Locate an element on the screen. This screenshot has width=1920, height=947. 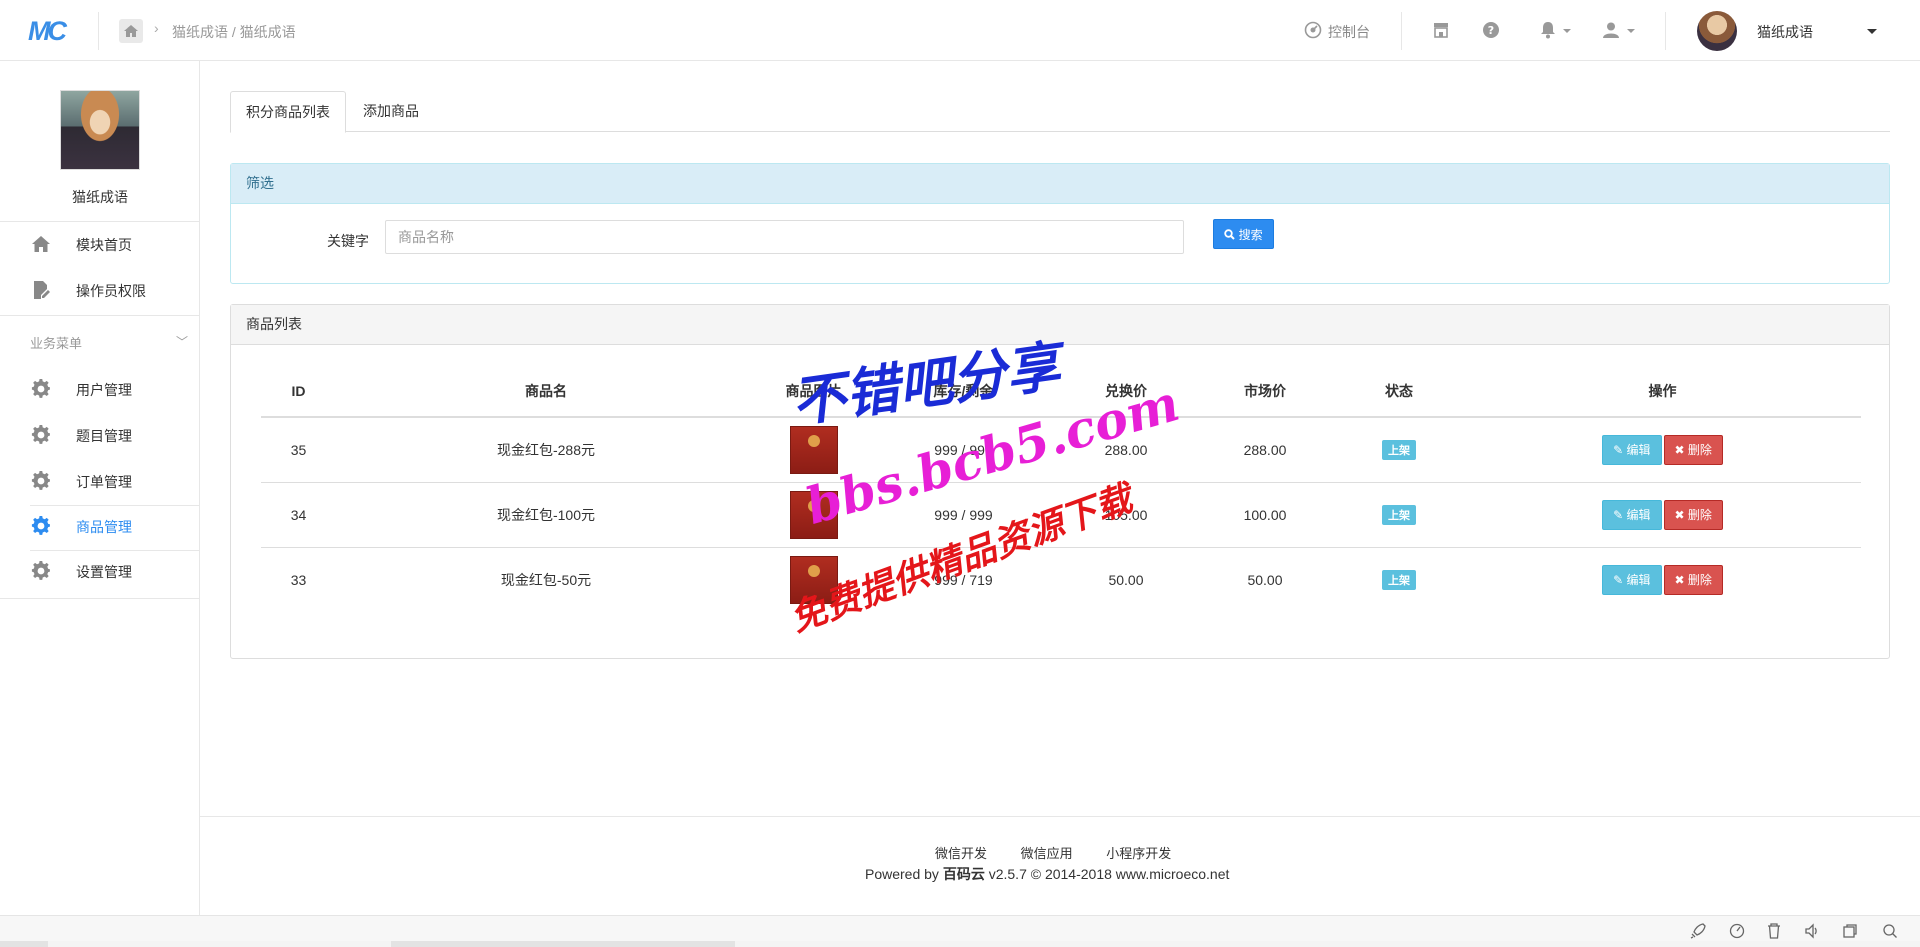
sidebar-item-operator-permissions: 操作员权限 is located at coordinates (100, 290).